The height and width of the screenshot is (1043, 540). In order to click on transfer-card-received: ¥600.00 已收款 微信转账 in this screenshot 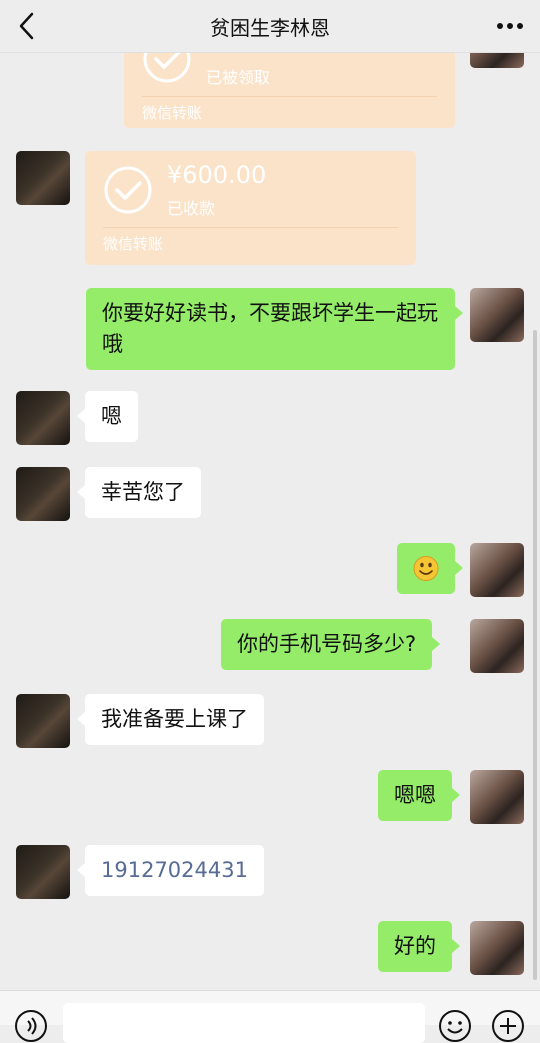, I will do `click(250, 208)`.